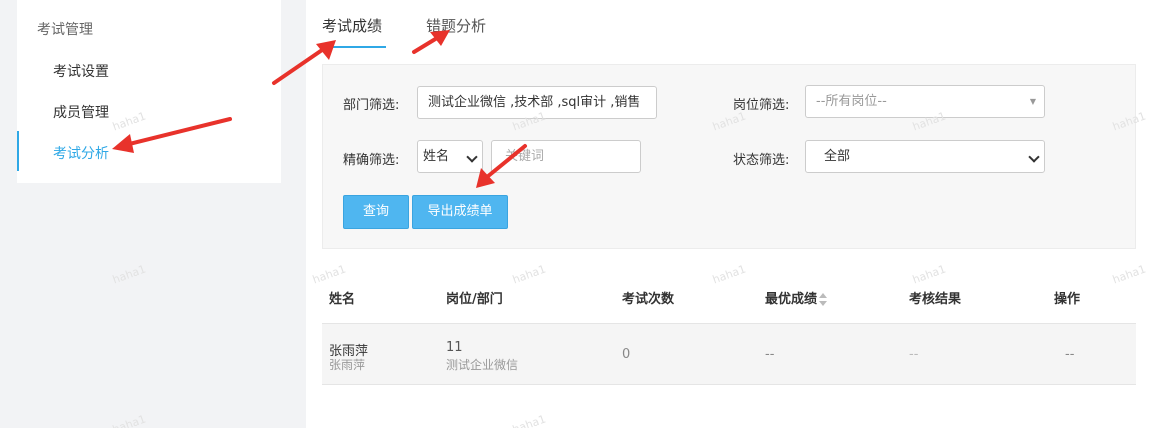 Image resolution: width=1156 pixels, height=428 pixels. I want to click on table-row: 张雨萍 张雨萍 11 测试企业微信 0 -- -- --, so click(729, 354).